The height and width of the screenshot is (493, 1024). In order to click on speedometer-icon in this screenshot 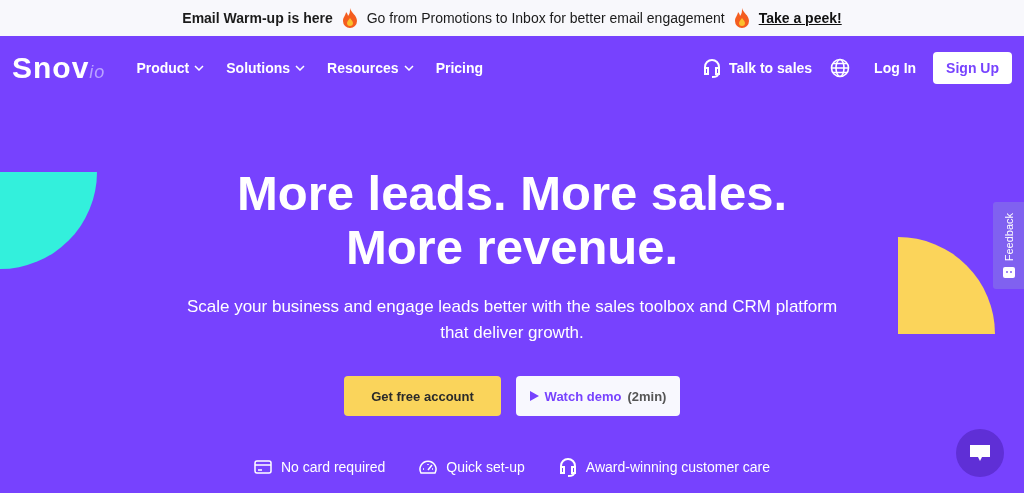, I will do `click(428, 467)`.